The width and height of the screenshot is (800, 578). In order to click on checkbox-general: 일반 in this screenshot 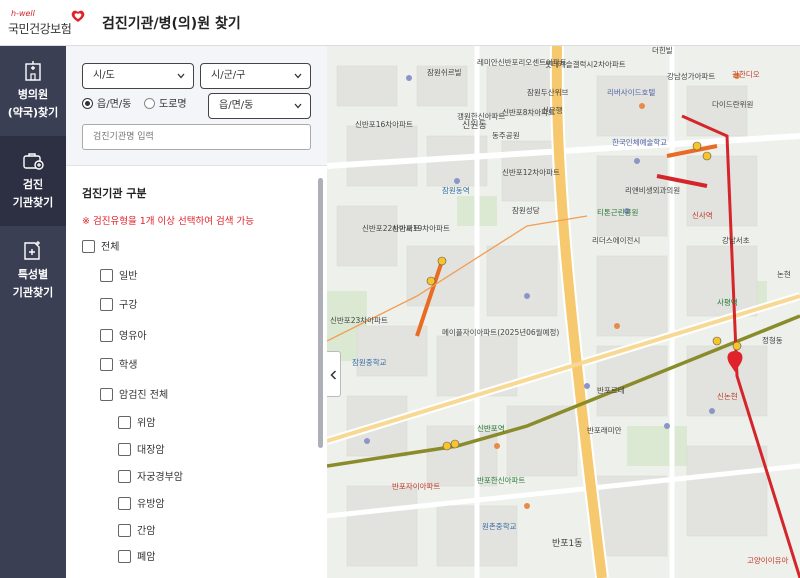, I will do `click(118, 277)`.